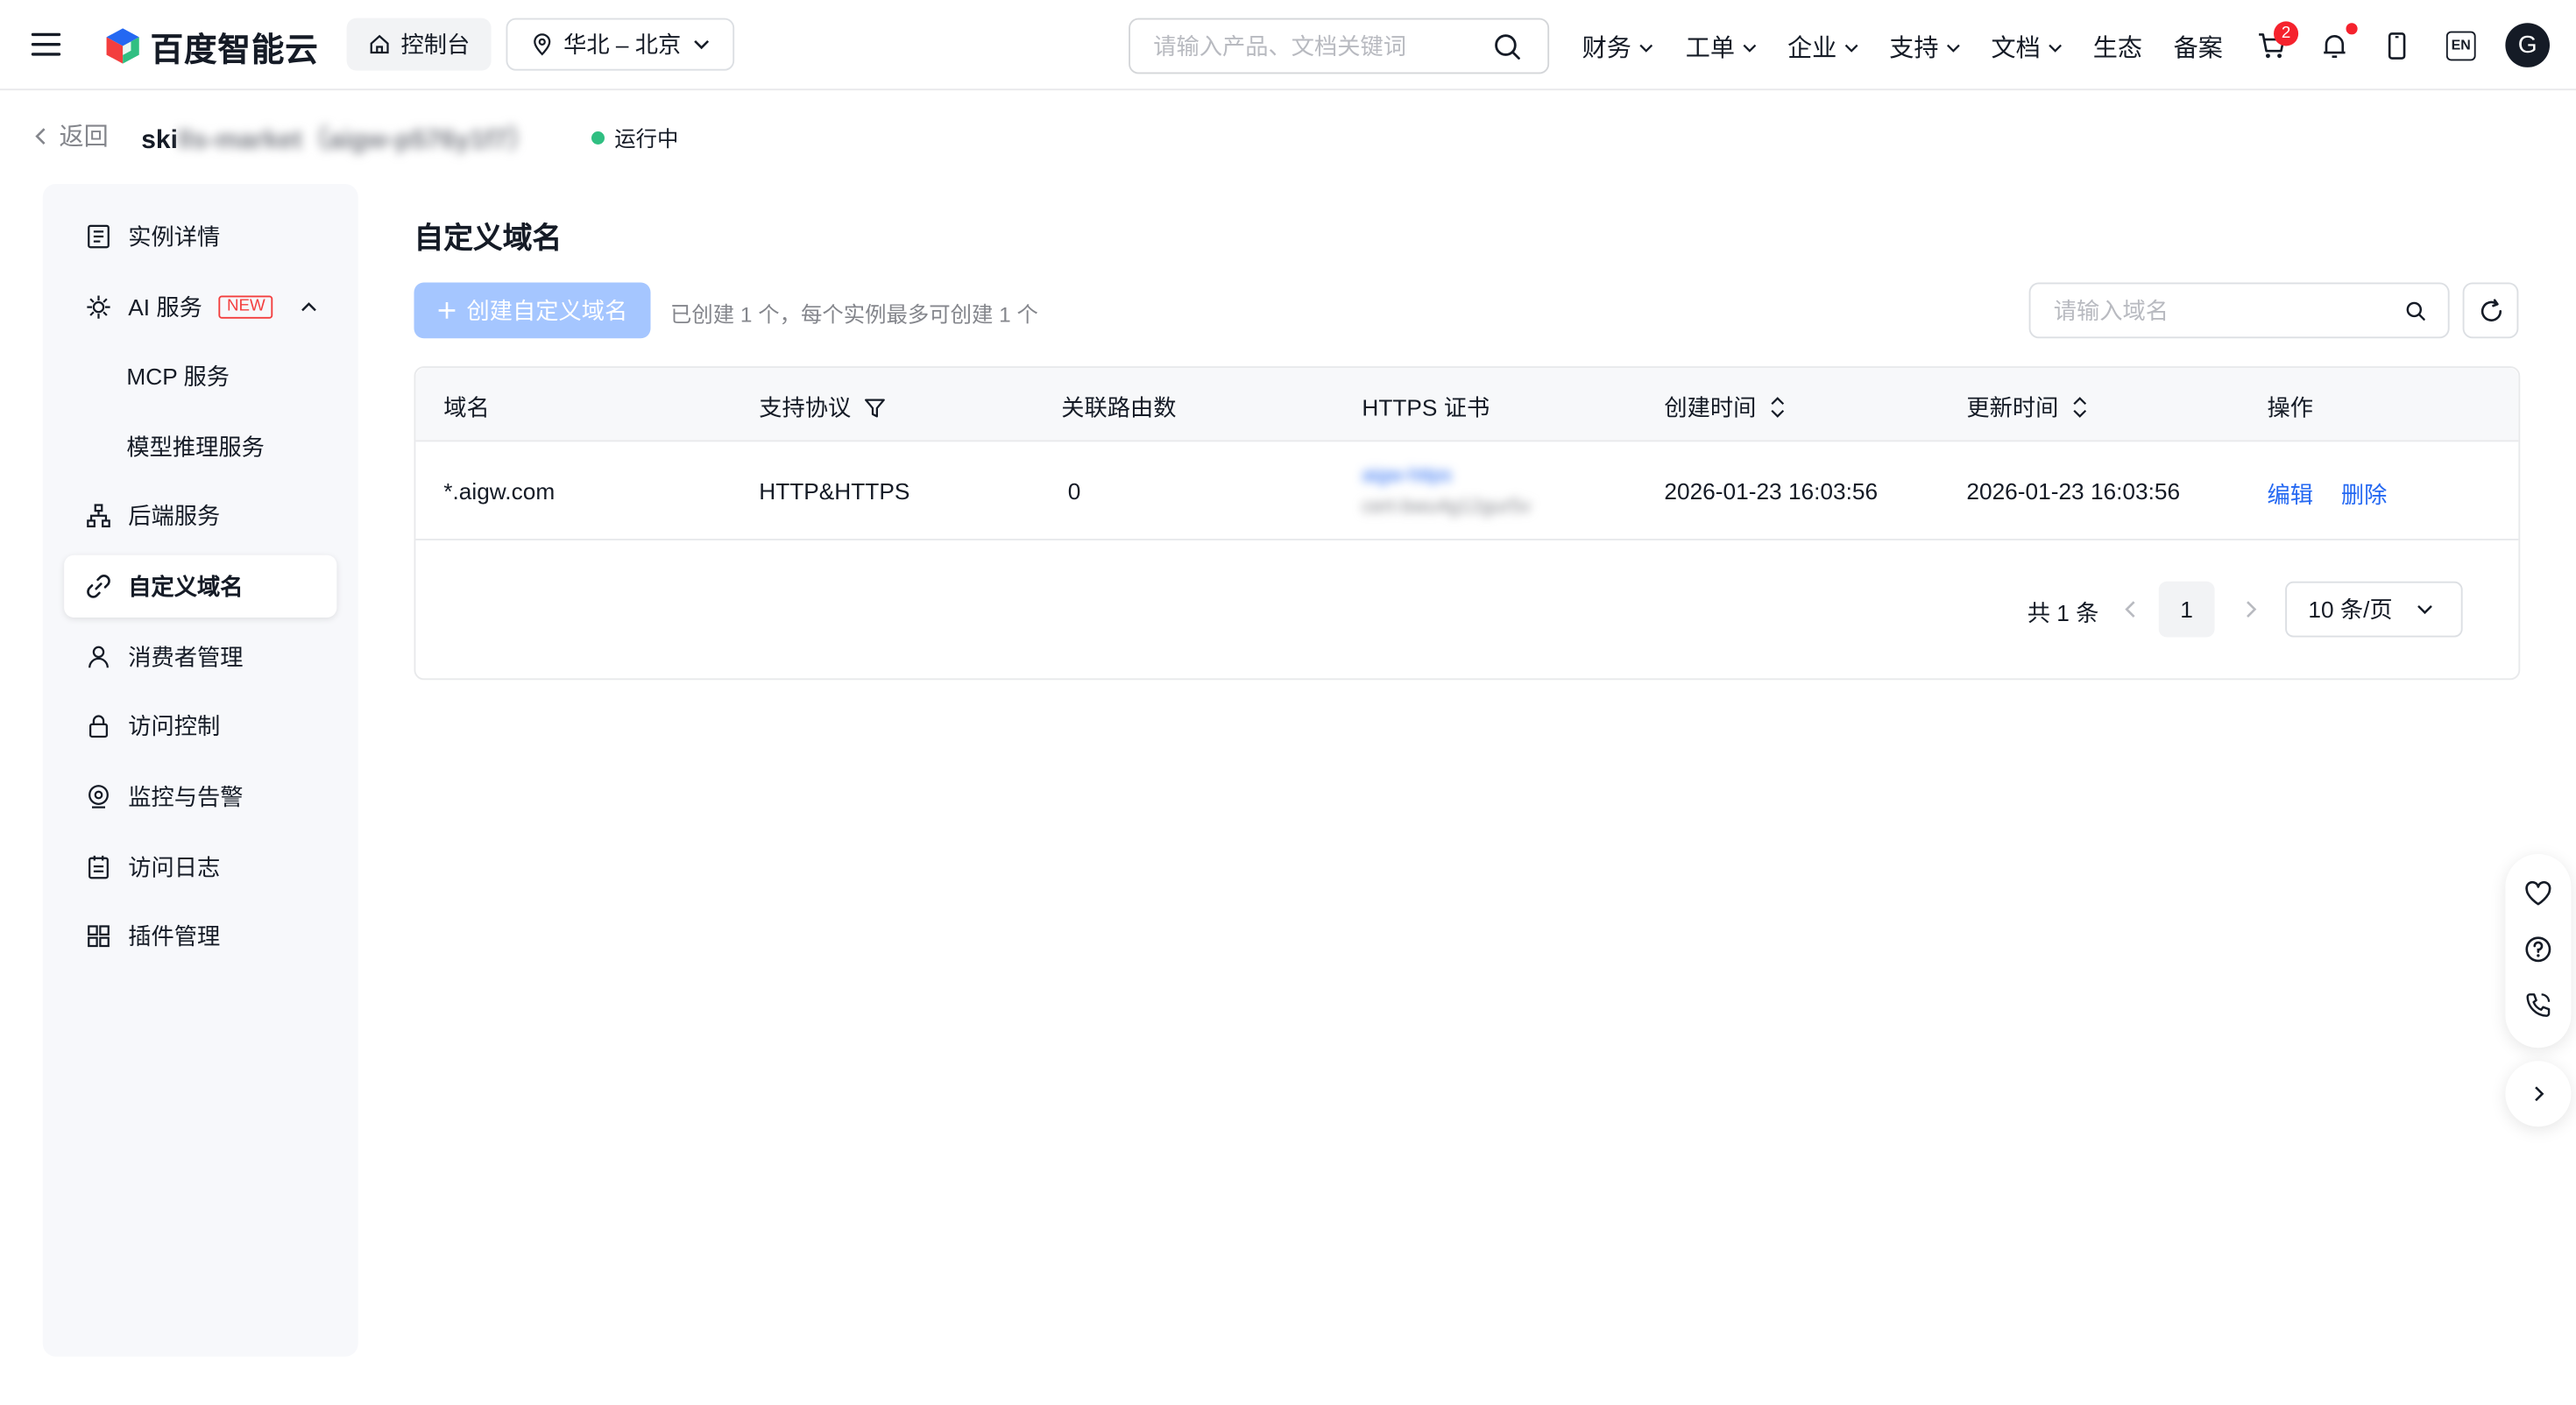 The width and height of the screenshot is (2576, 1405). I want to click on top-navbar: 百度智能云 控制台 华北 – 北京 财务 工单 企业 支持, so click(1288, 45).